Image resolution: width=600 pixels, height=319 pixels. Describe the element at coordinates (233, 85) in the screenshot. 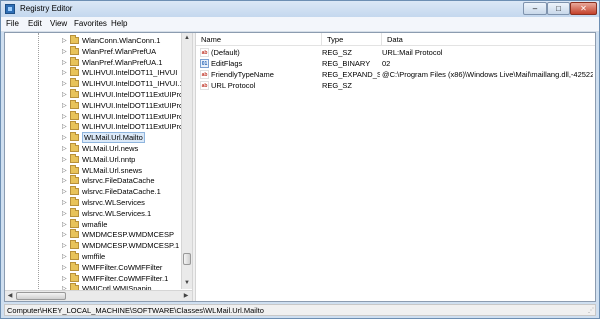

I see `value-name: URL Protocol` at that location.